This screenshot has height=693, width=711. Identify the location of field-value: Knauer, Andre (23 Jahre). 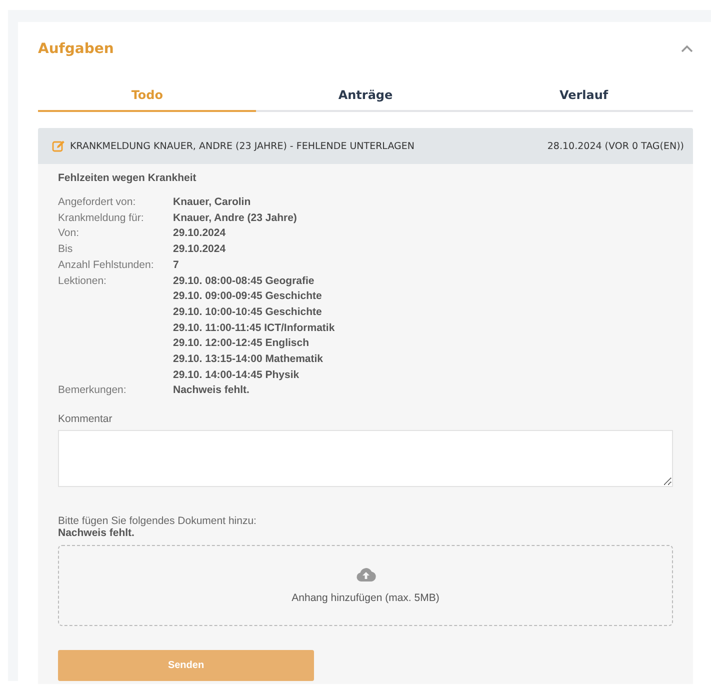
(235, 218).